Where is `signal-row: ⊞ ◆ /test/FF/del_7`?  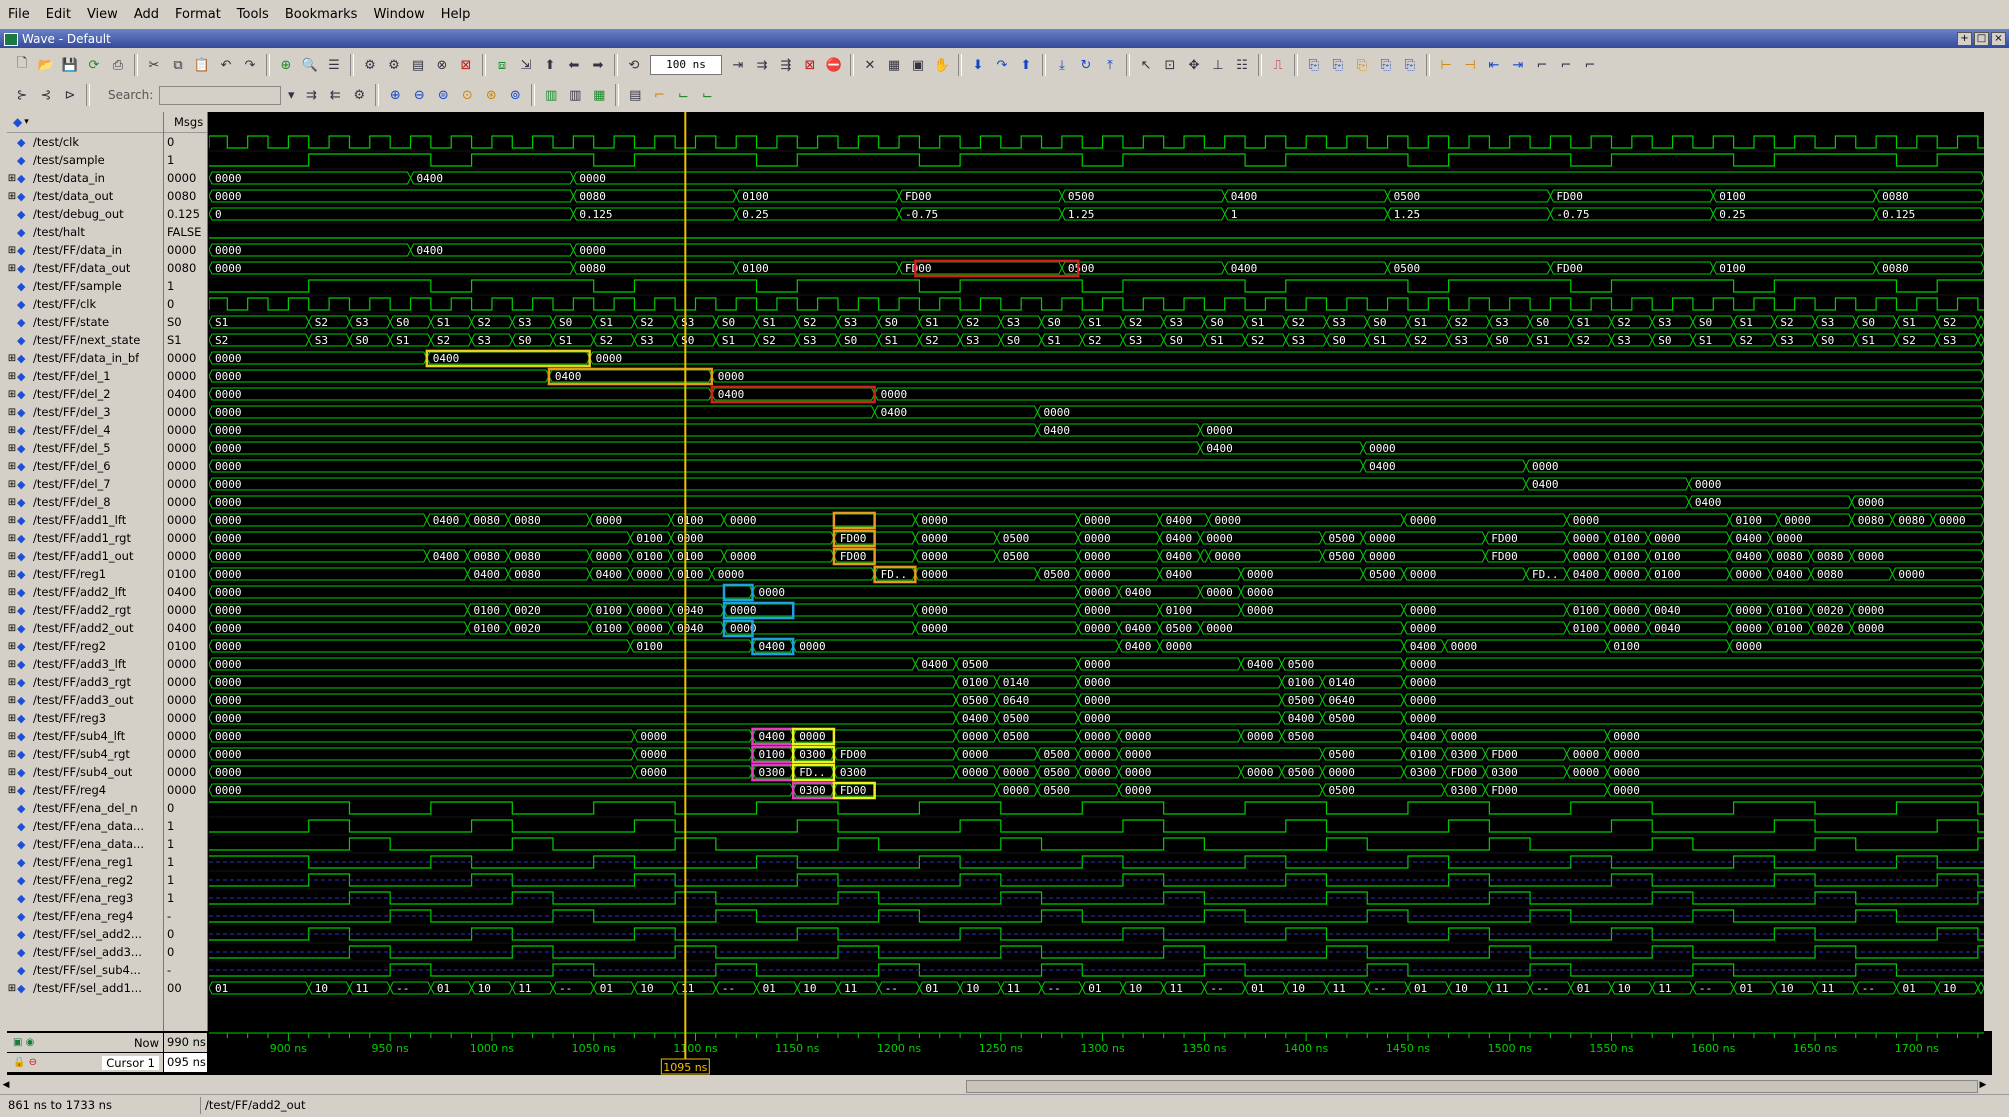
signal-row: ⊞ ◆ /test/FF/del_7 is located at coordinates (85, 484).